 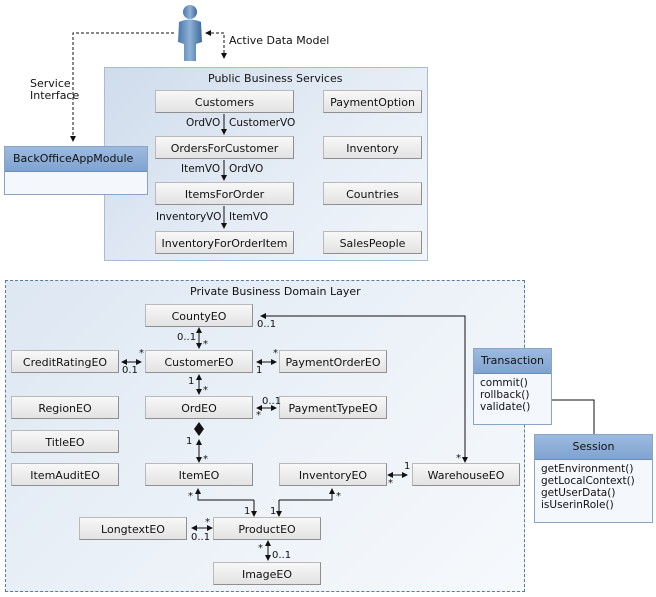 I want to click on service-interface-line, so click(x=122, y=87).